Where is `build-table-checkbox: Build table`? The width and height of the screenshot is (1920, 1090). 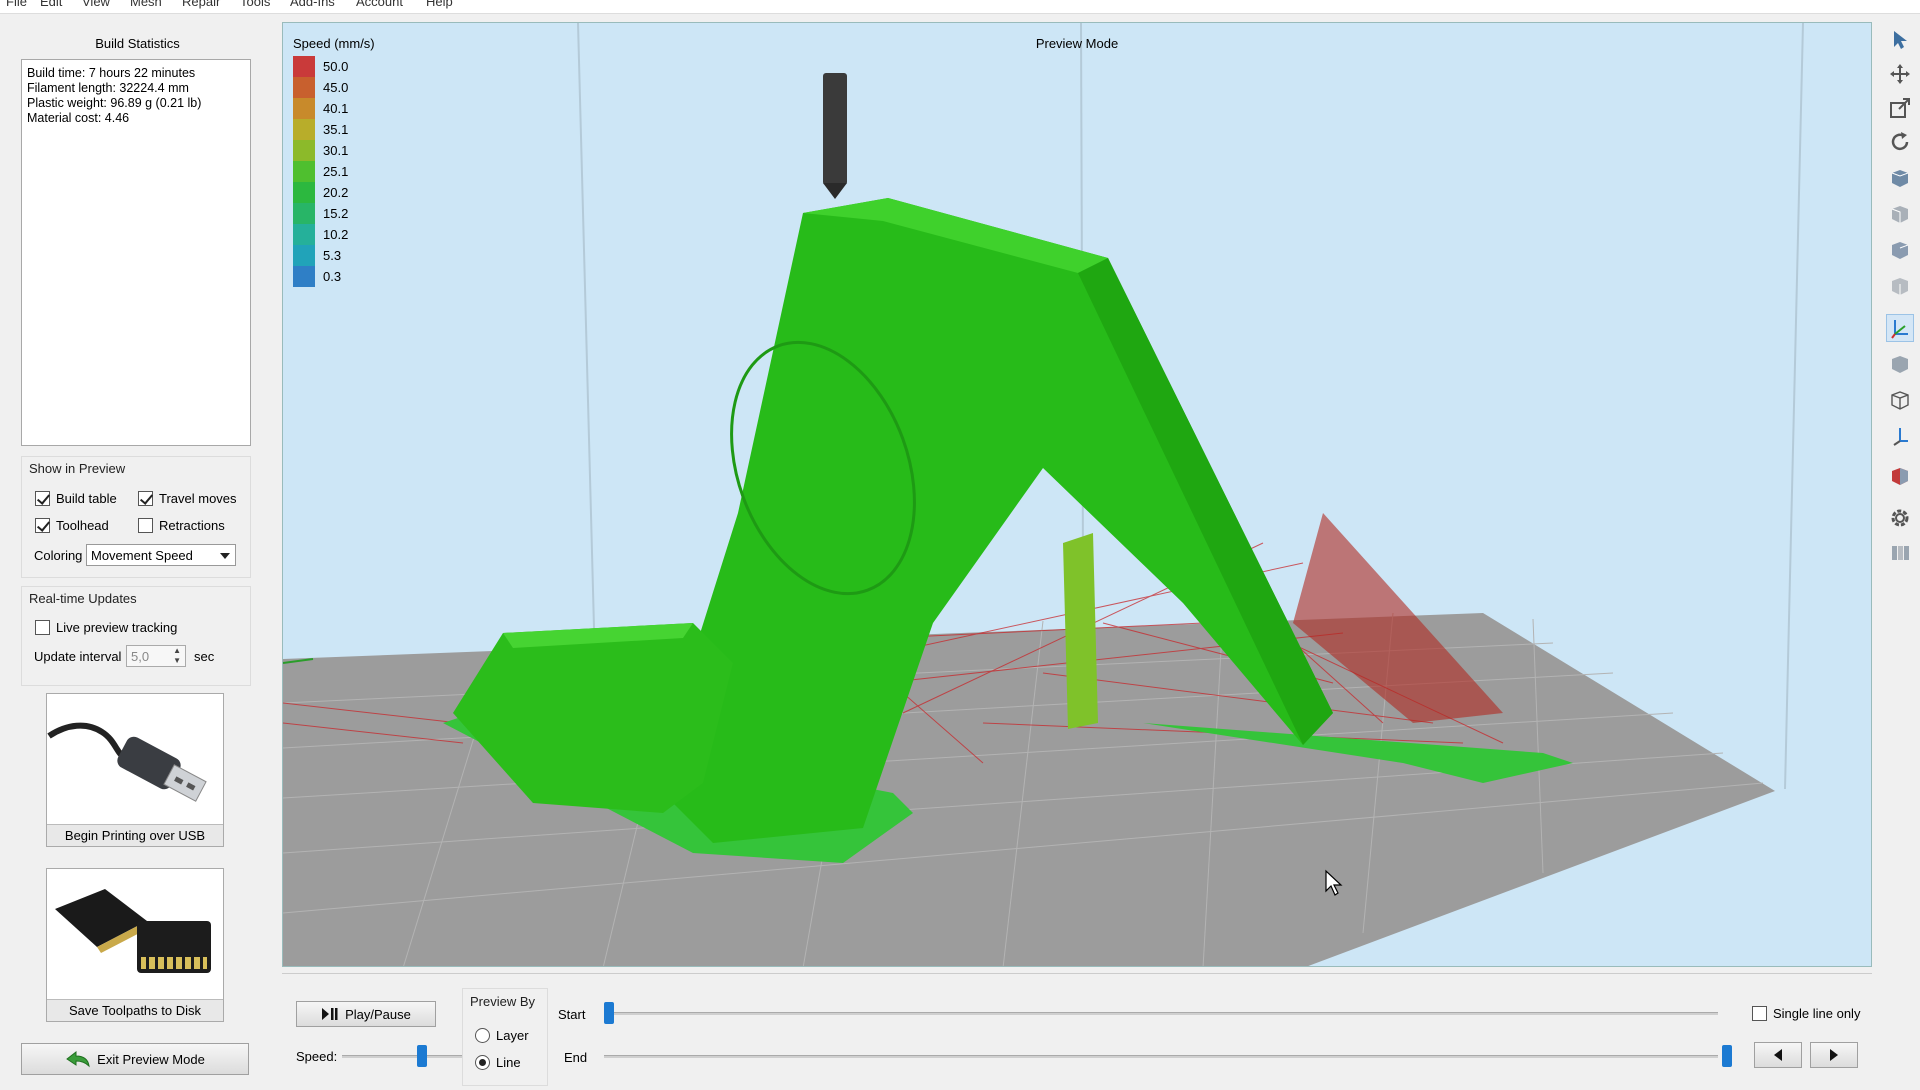 build-table-checkbox: Build table is located at coordinates (76, 498).